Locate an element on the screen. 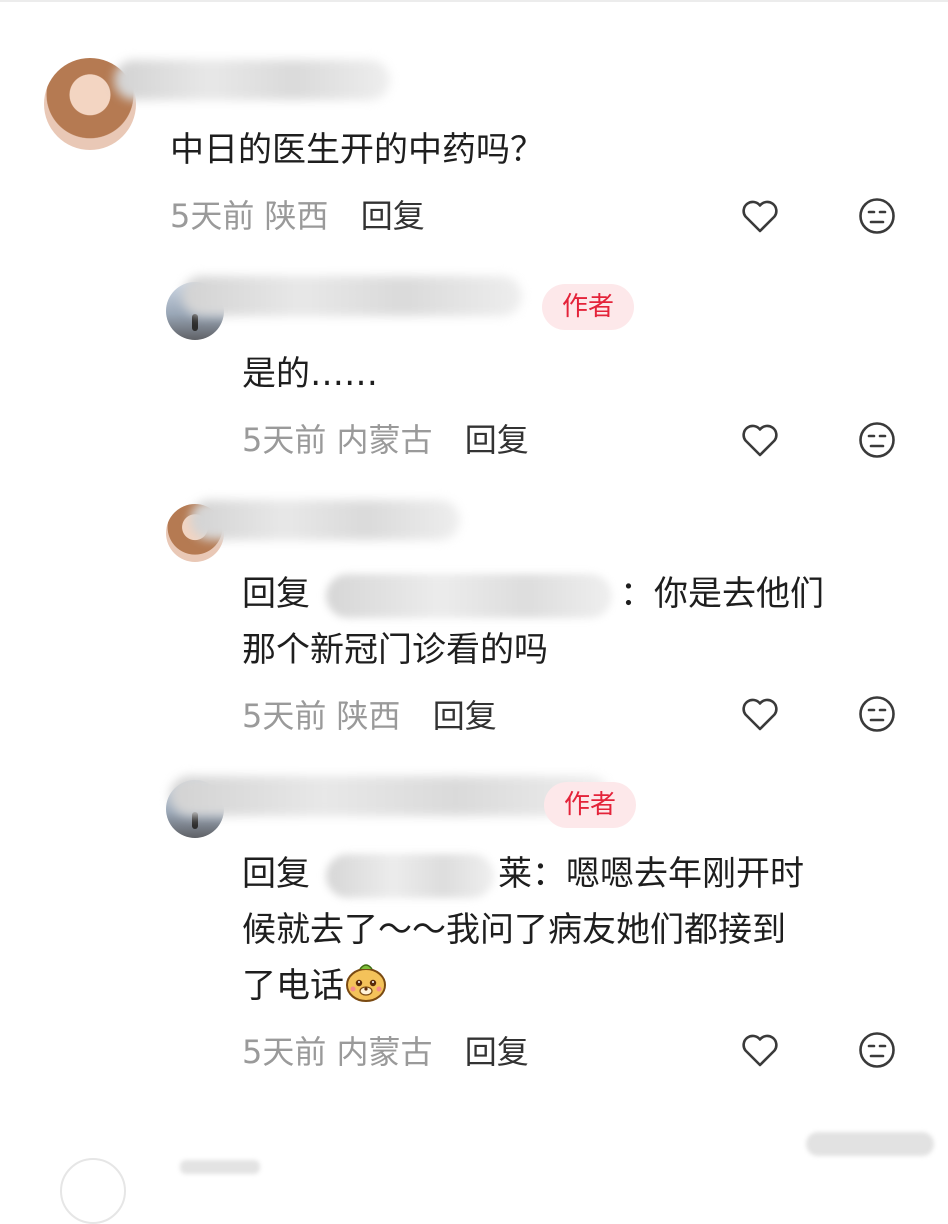 The height and width of the screenshot is (1224, 948). comment-text: 莱：嗯嗯去年刚开时 is located at coordinates (651, 874).